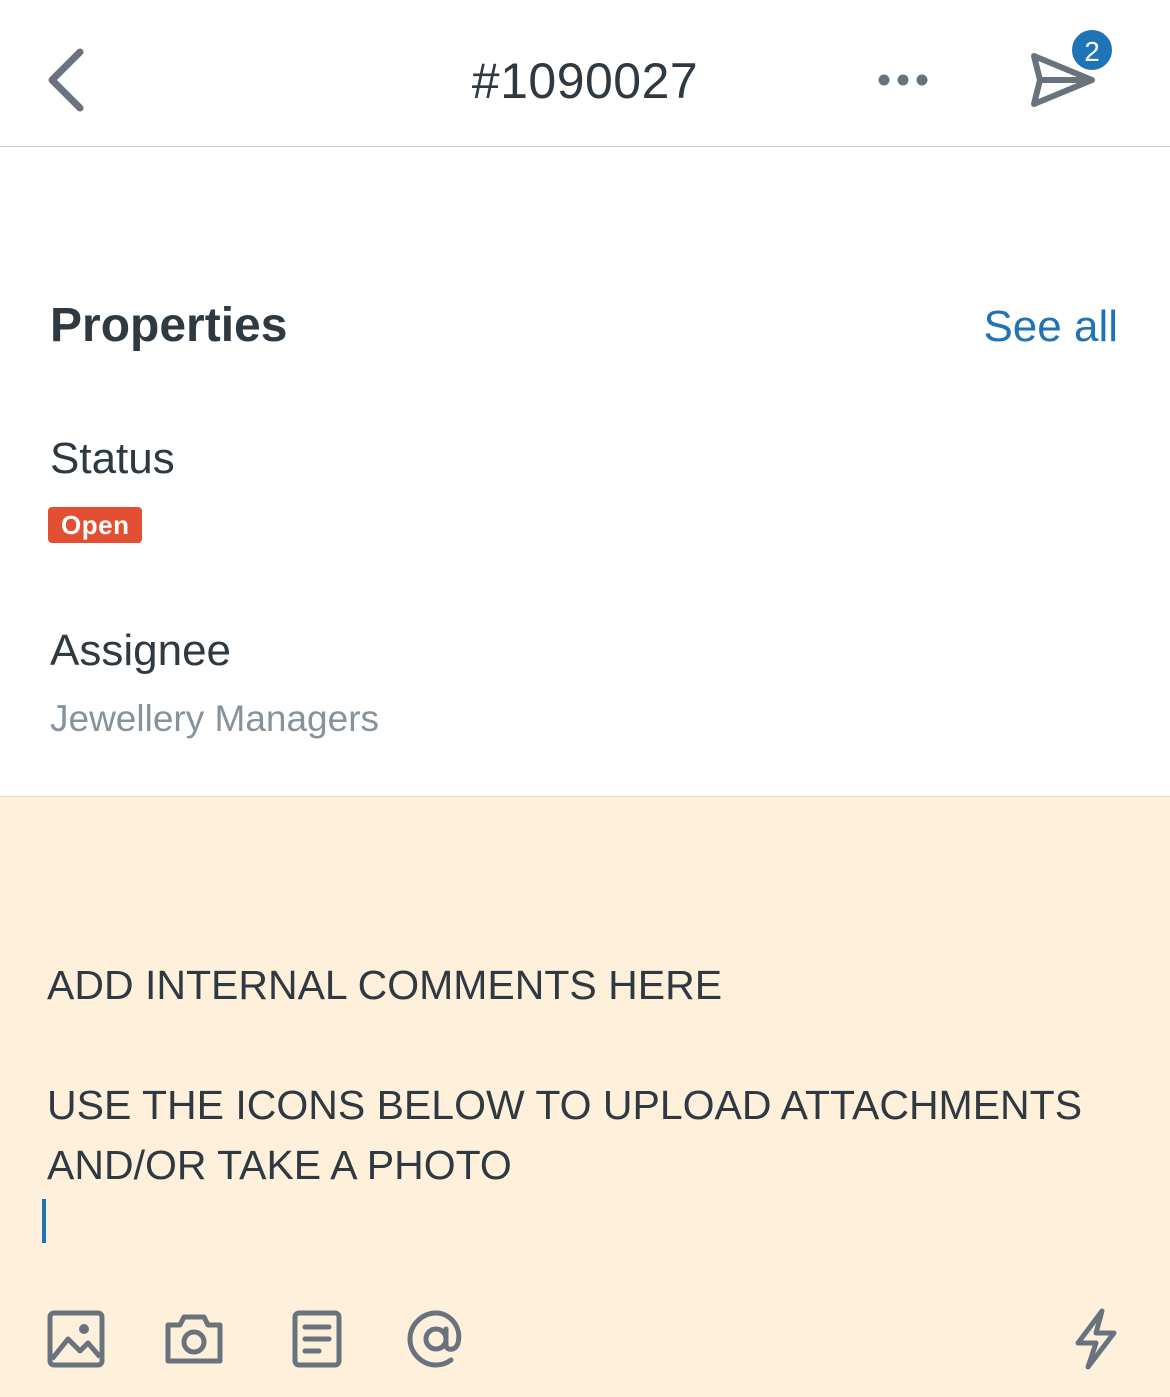  Describe the element at coordinates (1092, 50) in the screenshot. I see `send-count-badge: 2` at that location.